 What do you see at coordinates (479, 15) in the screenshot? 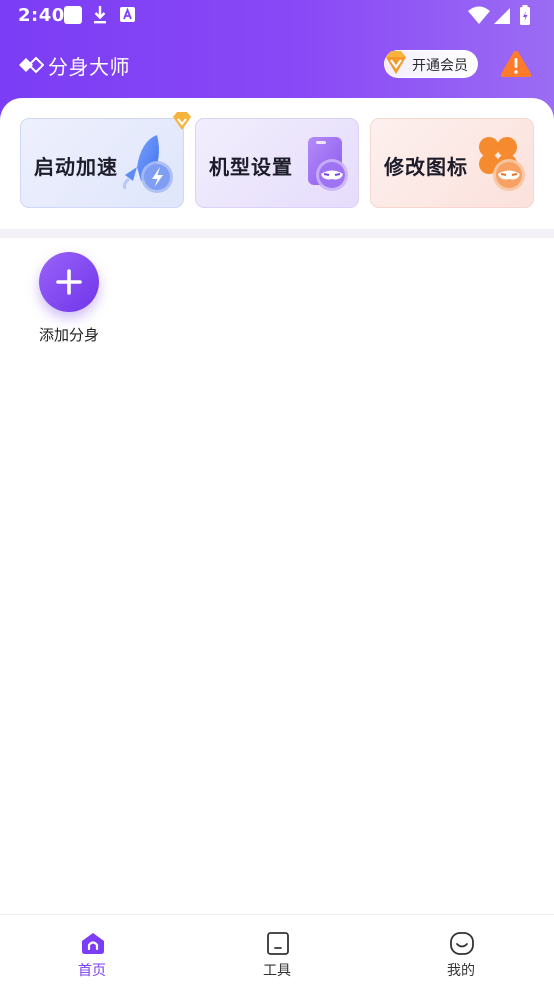
I see `wifi-icon` at bounding box center [479, 15].